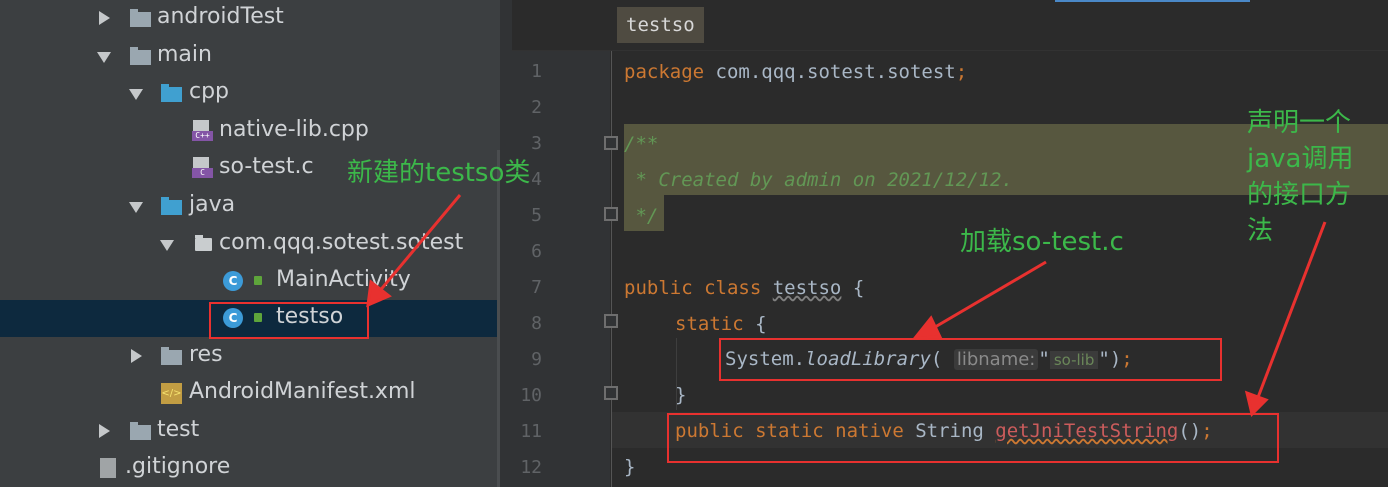  I want to click on arrow-to-native-method, so click(1291, 311).